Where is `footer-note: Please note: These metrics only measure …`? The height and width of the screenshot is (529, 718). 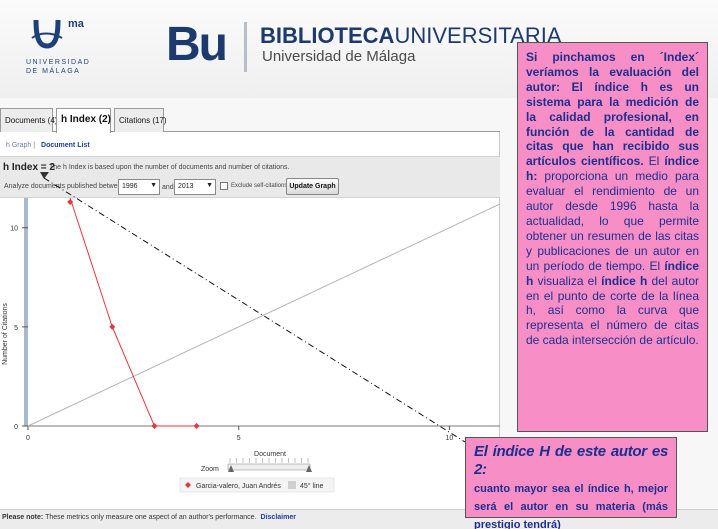
footer-note: Please note: These metrics only measure … is located at coordinates (149, 517).